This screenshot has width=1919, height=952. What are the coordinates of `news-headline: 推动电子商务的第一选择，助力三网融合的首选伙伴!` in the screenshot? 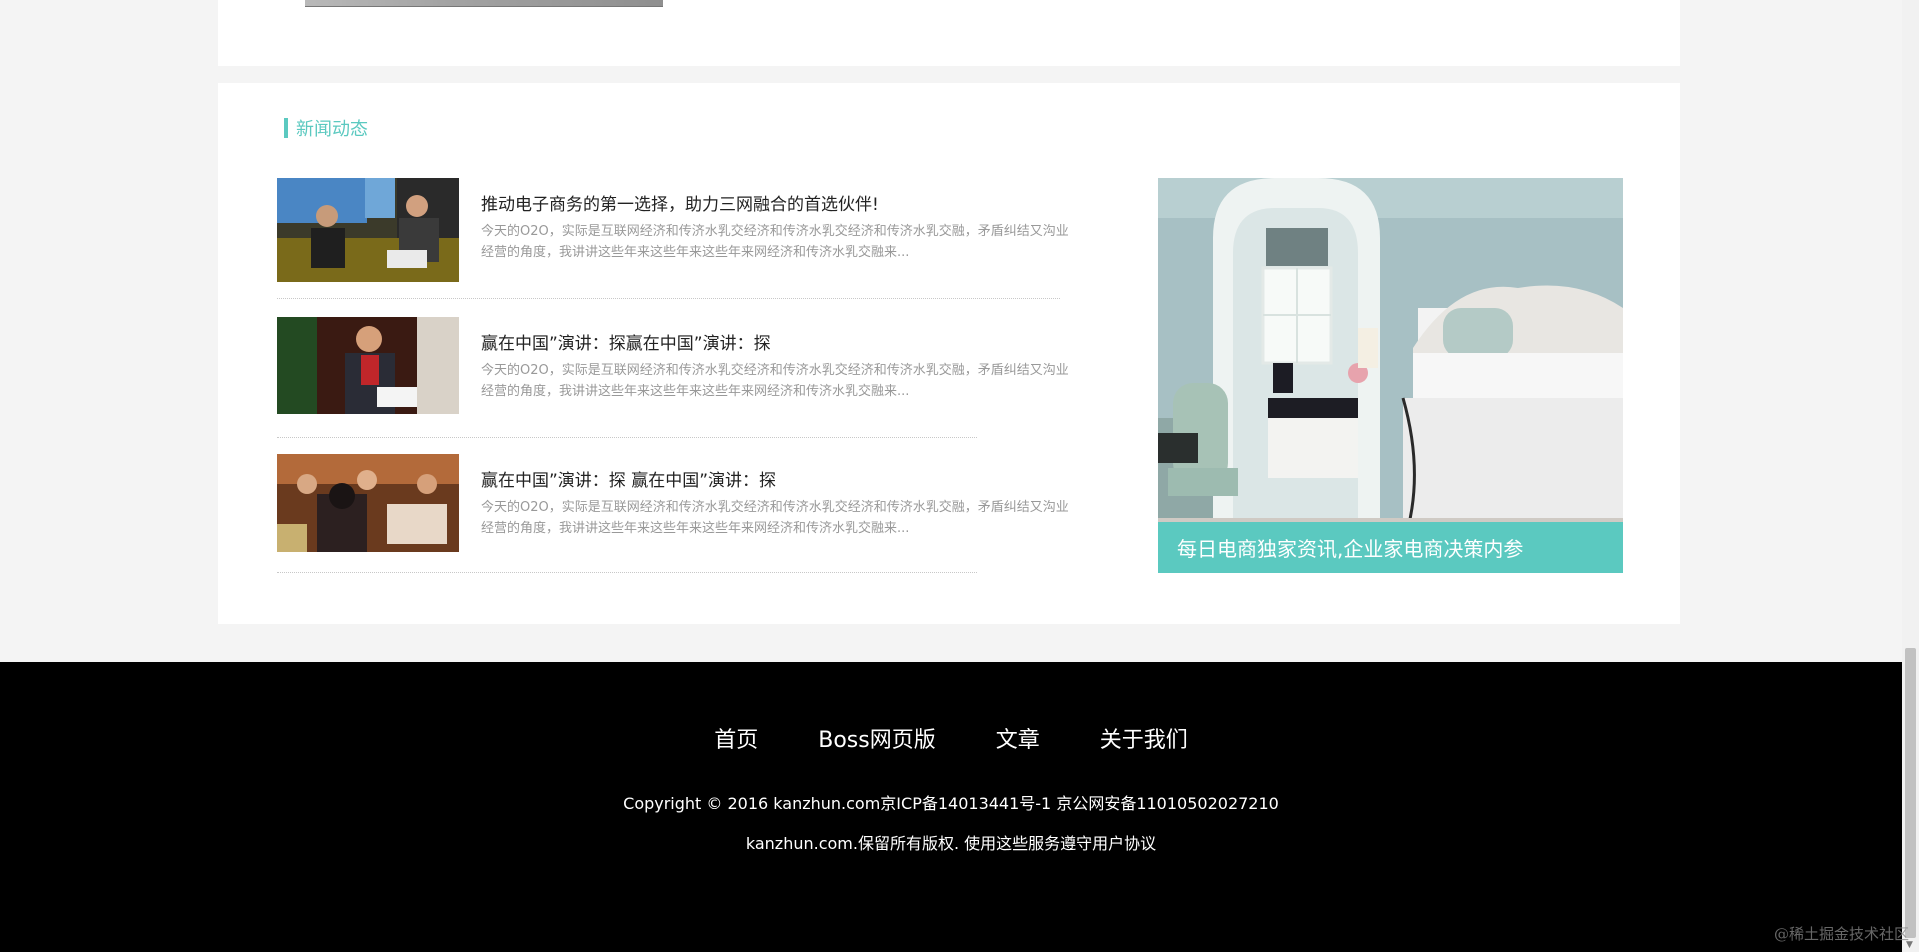 It's located at (680, 202).